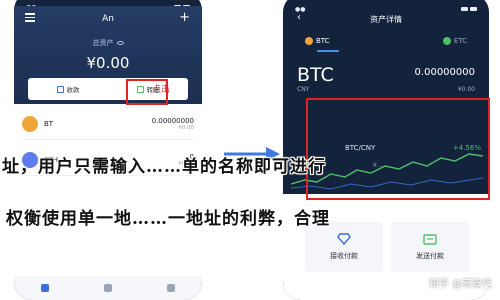 Image resolution: width=500 pixels, height=300 pixels. Describe the element at coordinates (430, 247) in the screenshot. I see `send-payment-button: 发送付款` at that location.